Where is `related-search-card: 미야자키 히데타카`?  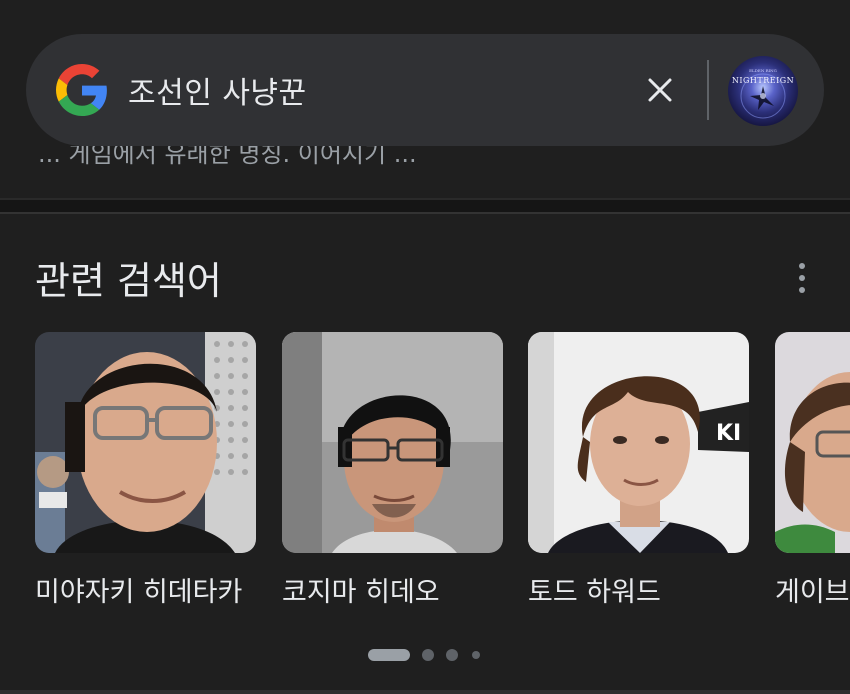
related-search-card: 미야자키 히데타카 is located at coordinates (145, 472).